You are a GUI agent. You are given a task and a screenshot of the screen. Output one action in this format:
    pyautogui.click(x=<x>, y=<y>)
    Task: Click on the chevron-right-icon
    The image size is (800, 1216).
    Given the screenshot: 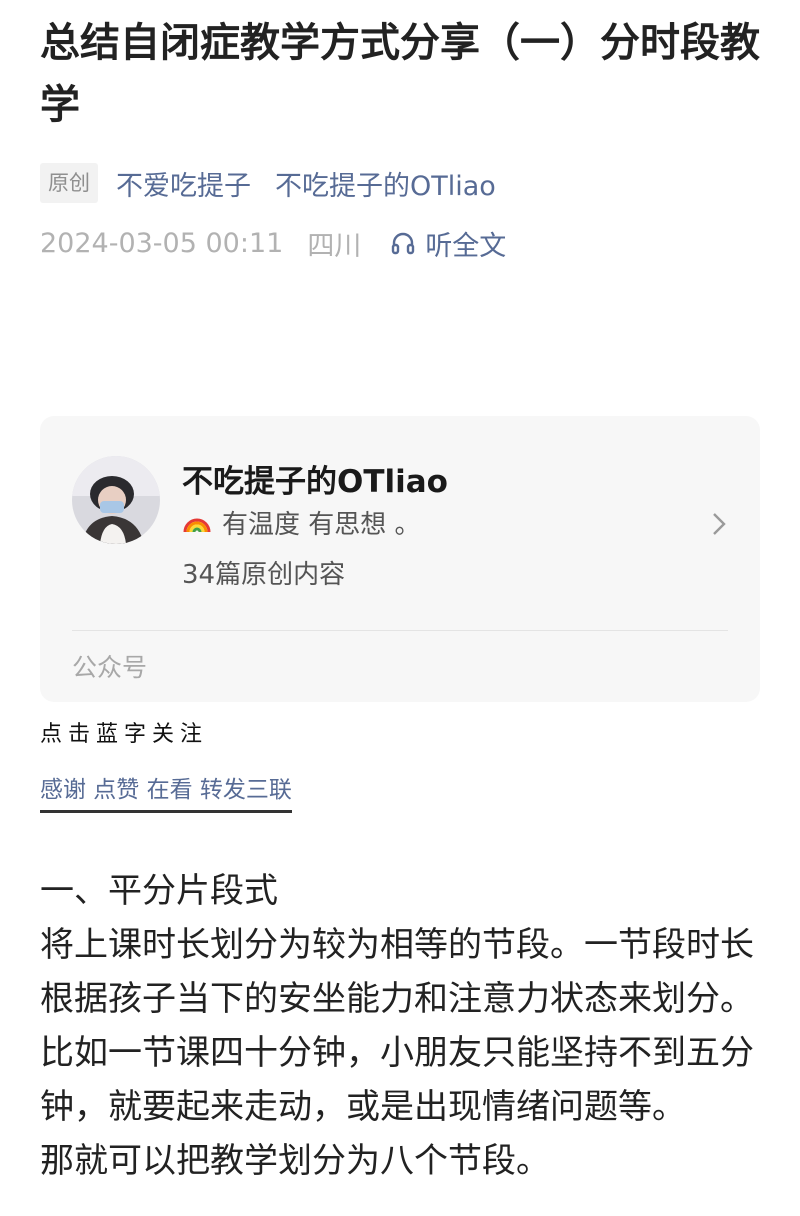 What is the action you would take?
    pyautogui.click(x=719, y=524)
    